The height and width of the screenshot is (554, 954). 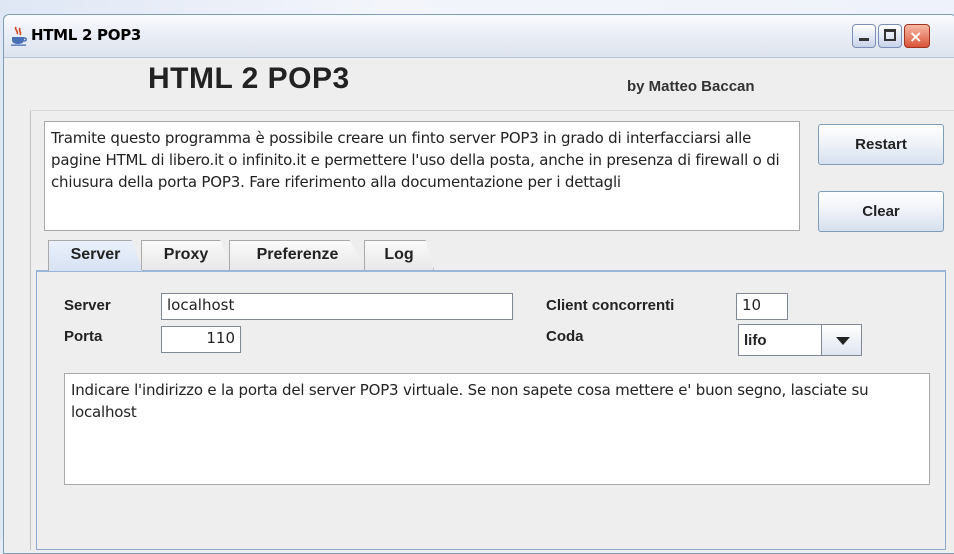 What do you see at coordinates (95, 255) in the screenshot?
I see `tab-server: Server` at bounding box center [95, 255].